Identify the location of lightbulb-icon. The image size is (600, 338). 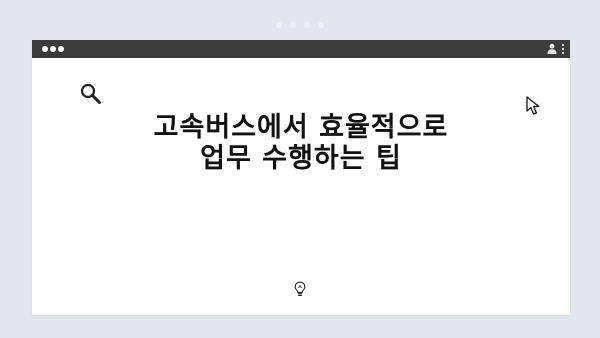
(300, 288).